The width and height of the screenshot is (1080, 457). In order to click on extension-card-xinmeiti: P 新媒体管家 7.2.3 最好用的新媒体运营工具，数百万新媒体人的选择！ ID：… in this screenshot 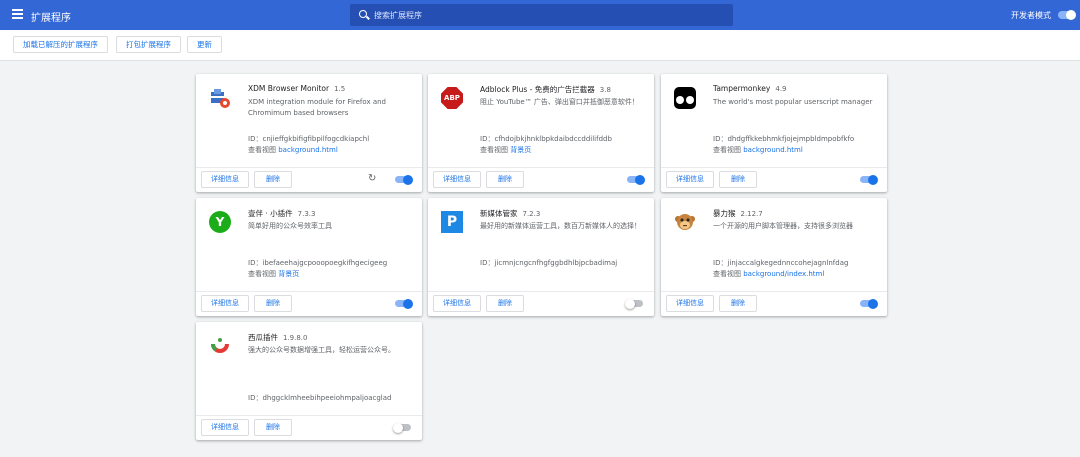, I will do `click(541, 257)`.